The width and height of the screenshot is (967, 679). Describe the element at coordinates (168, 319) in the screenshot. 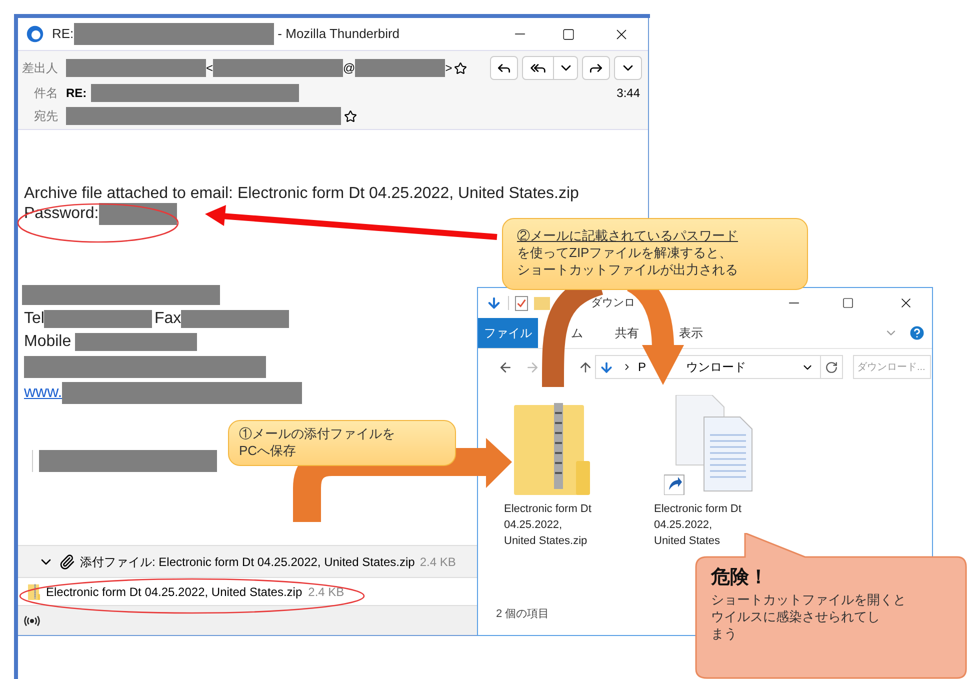

I see `body-text: Fax` at that location.